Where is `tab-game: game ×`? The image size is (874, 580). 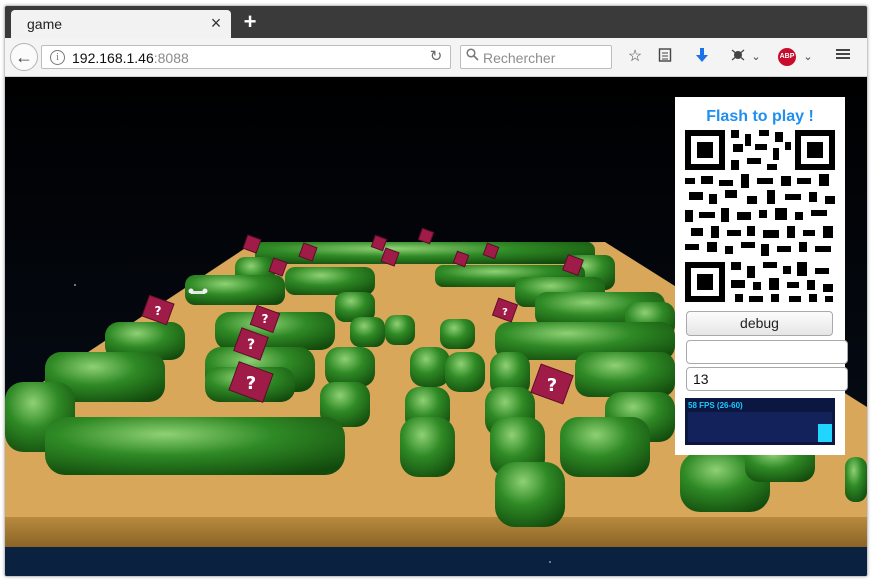
tab-game: game × is located at coordinates (121, 24).